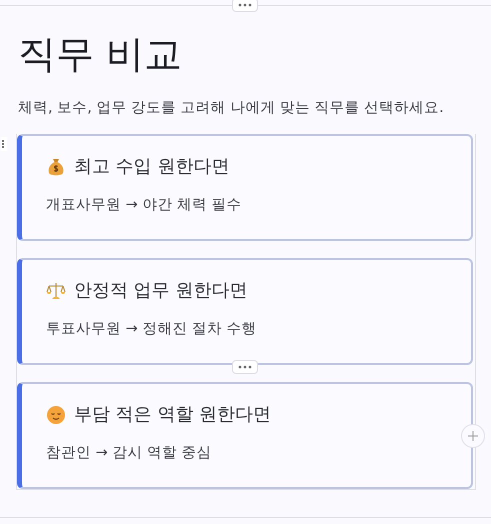 Image resolution: width=491 pixels, height=524 pixels. What do you see at coordinates (152, 167) in the screenshot?
I see `card-heading: 최고 수입 원한다면` at bounding box center [152, 167].